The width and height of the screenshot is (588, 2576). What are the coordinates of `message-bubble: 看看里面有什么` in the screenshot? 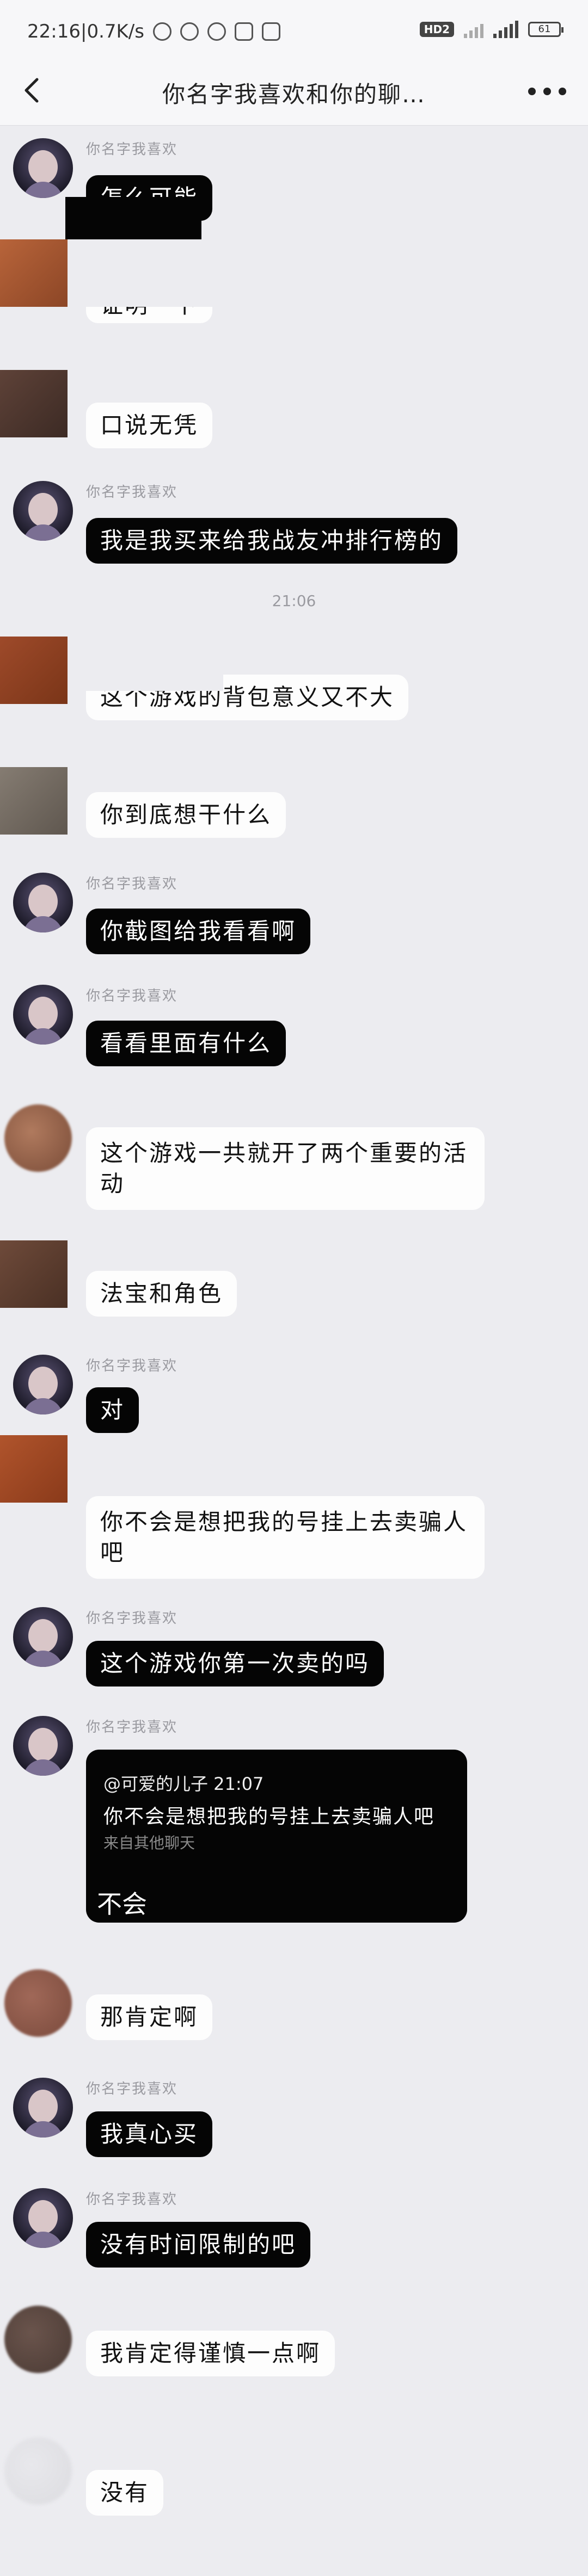 It's located at (186, 1044).